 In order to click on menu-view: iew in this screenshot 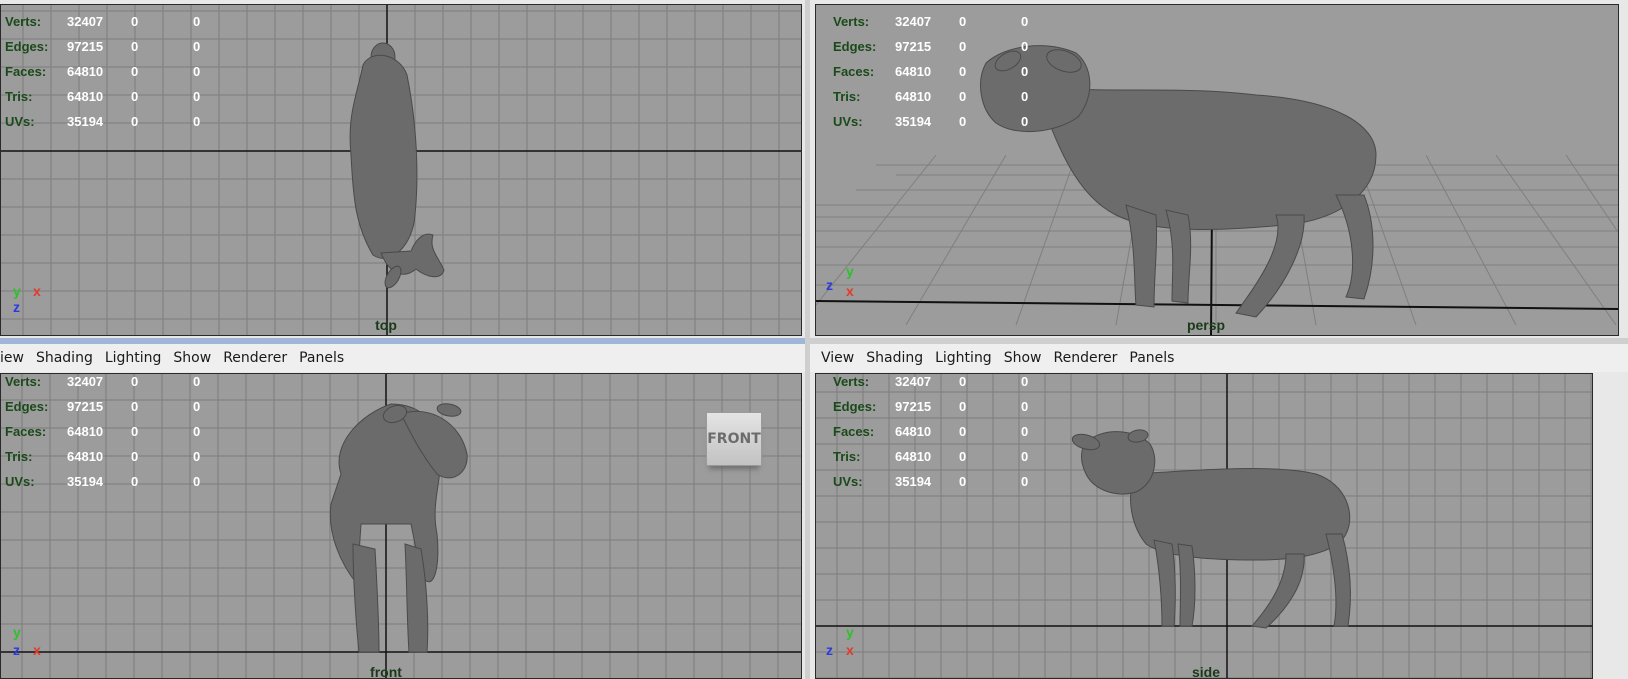, I will do `click(15, 358)`.